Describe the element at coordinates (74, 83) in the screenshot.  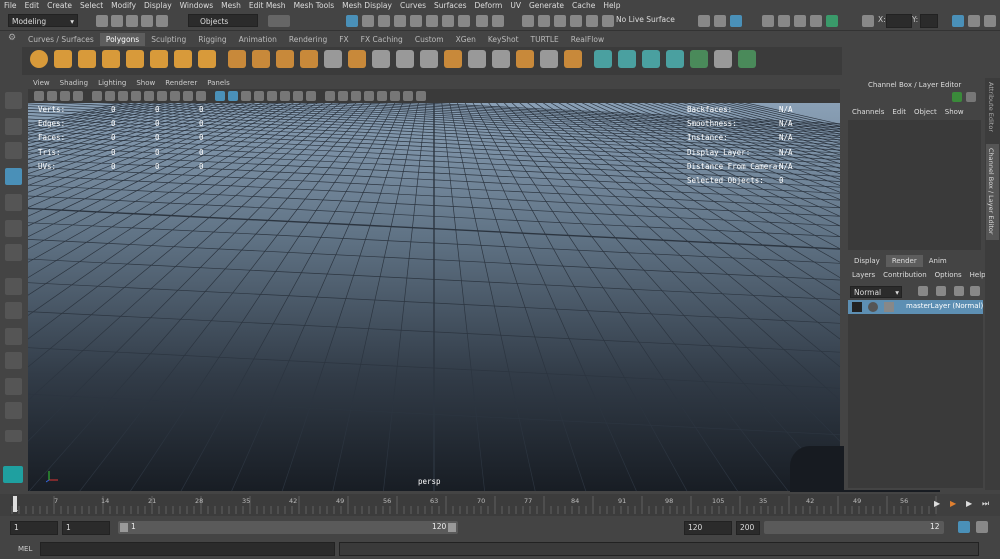
I see `panel-menu-shading: Shading` at that location.